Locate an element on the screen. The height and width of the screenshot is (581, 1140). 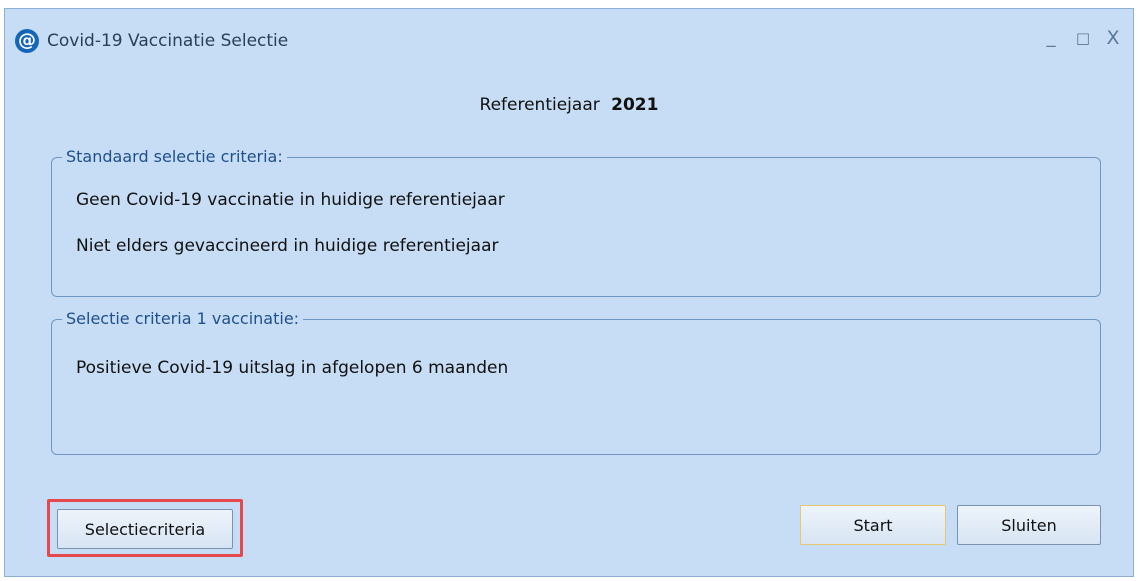
title-bar: @ Covid-19 Vaccinatie Selectie _ □ X is located at coordinates (569, 35).